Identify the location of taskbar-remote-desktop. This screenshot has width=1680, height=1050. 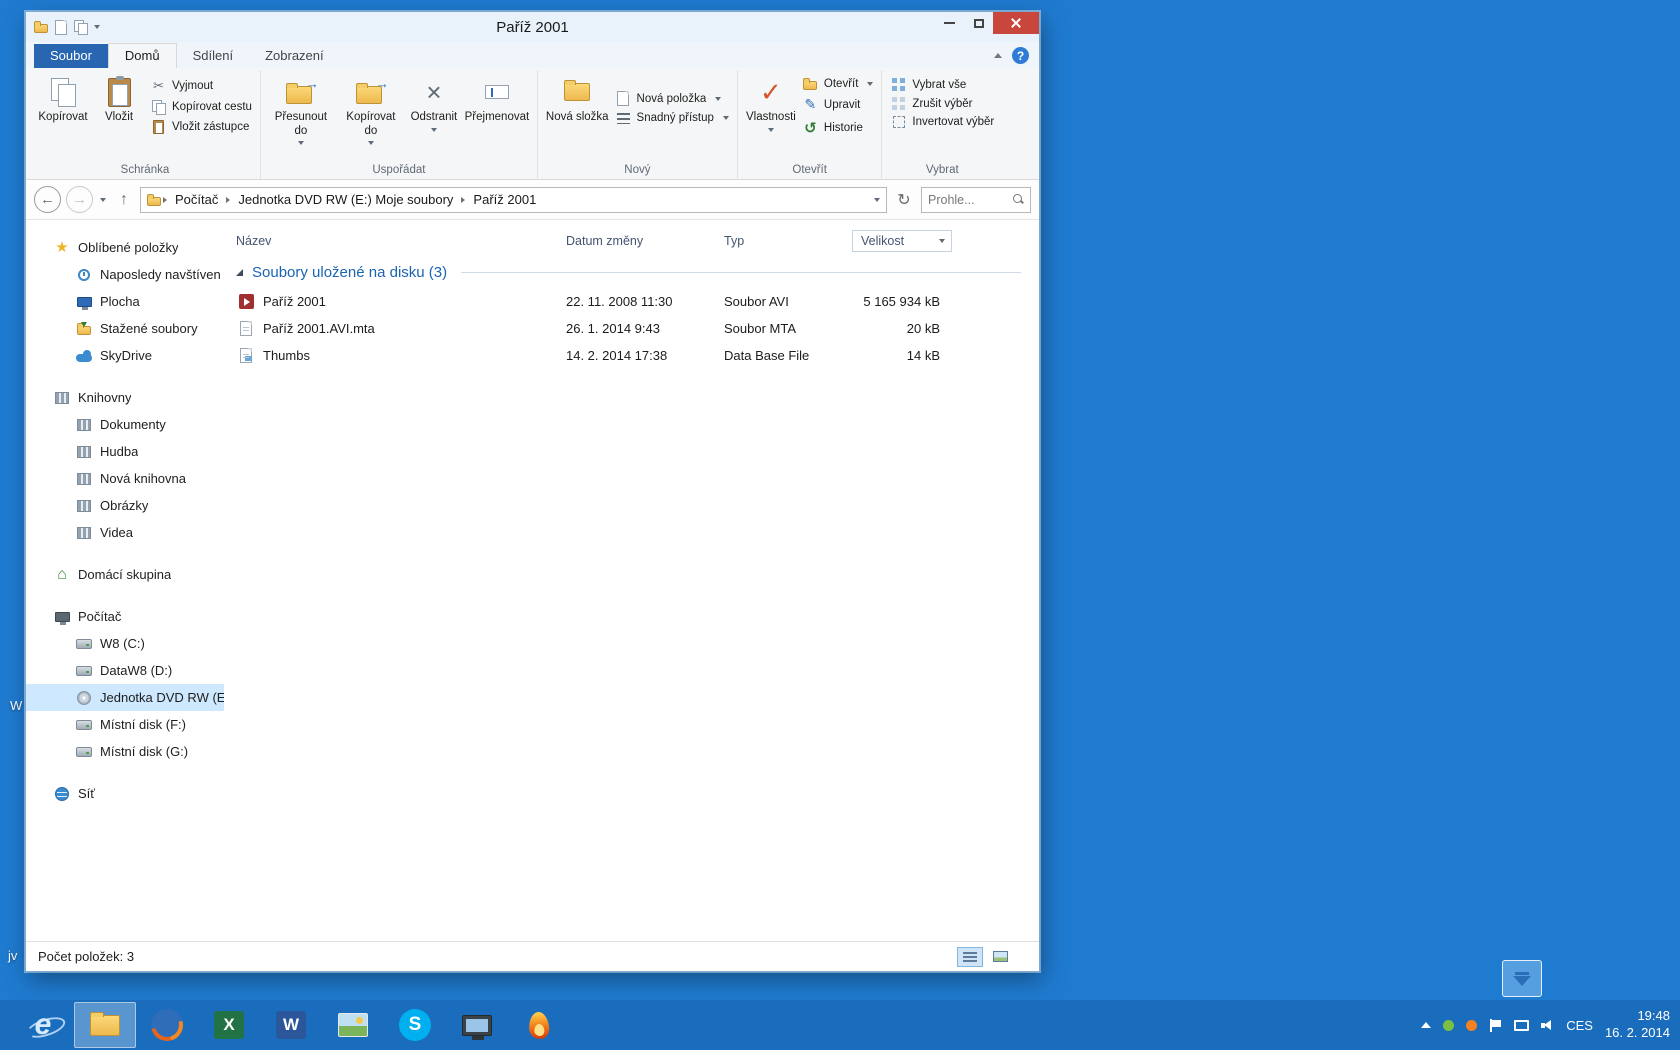
(477, 1025).